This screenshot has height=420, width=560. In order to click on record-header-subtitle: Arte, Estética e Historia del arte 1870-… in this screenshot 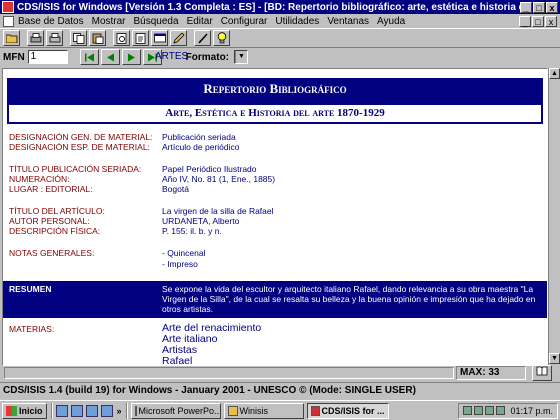, I will do `click(275, 113)`.